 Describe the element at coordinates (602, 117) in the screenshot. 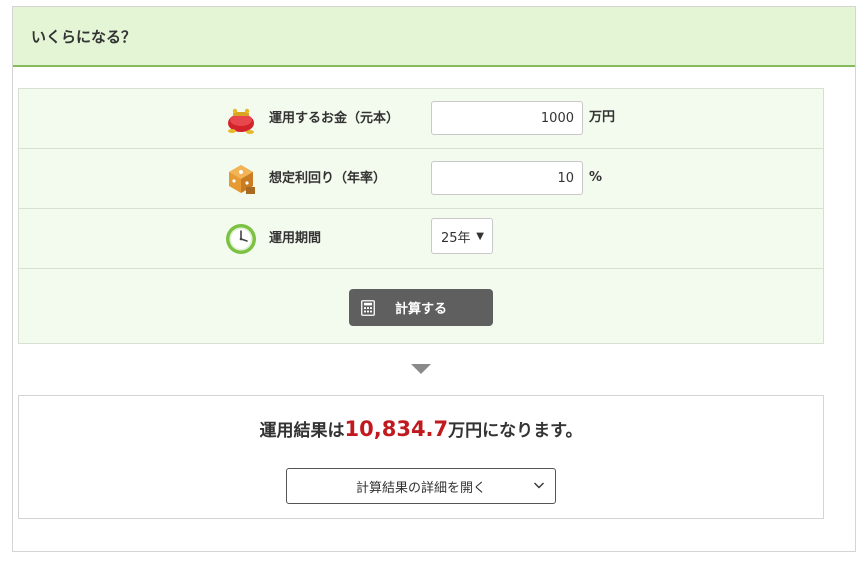

I see `principal-unit: 万円` at that location.